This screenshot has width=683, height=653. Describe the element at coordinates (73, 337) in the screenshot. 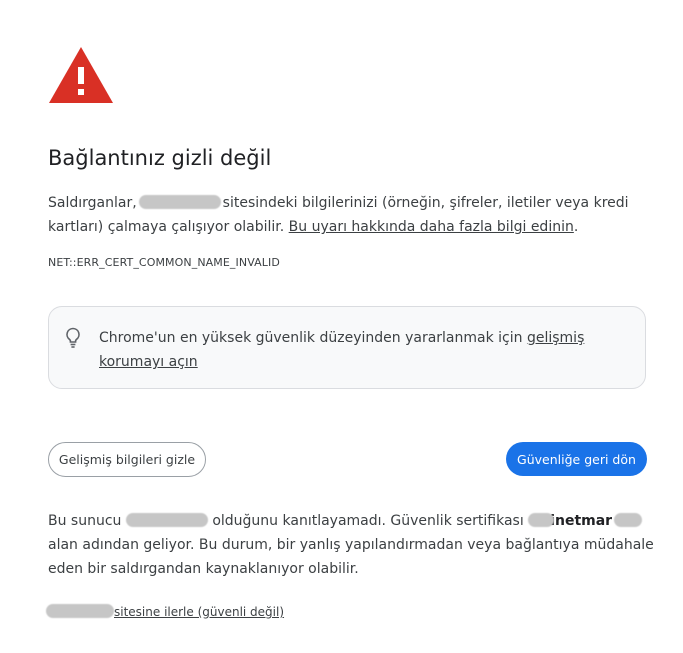

I see `lightbulb-icon` at that location.